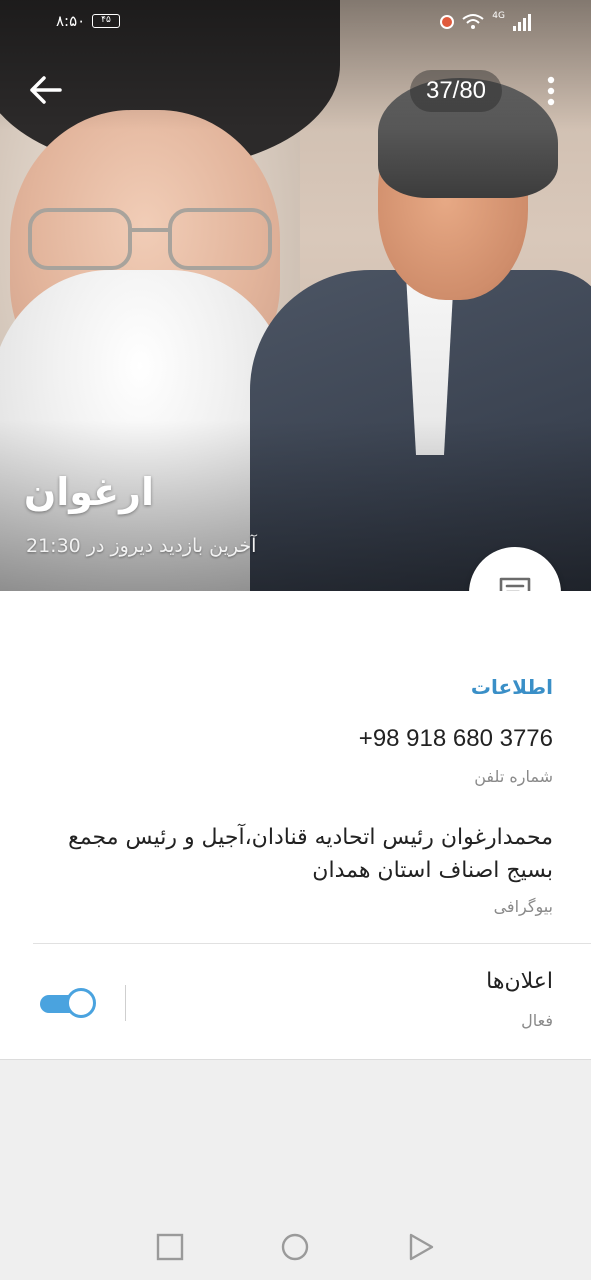 The width and height of the screenshot is (591, 1280). What do you see at coordinates (170, 1247) in the screenshot?
I see `square-icon` at bounding box center [170, 1247].